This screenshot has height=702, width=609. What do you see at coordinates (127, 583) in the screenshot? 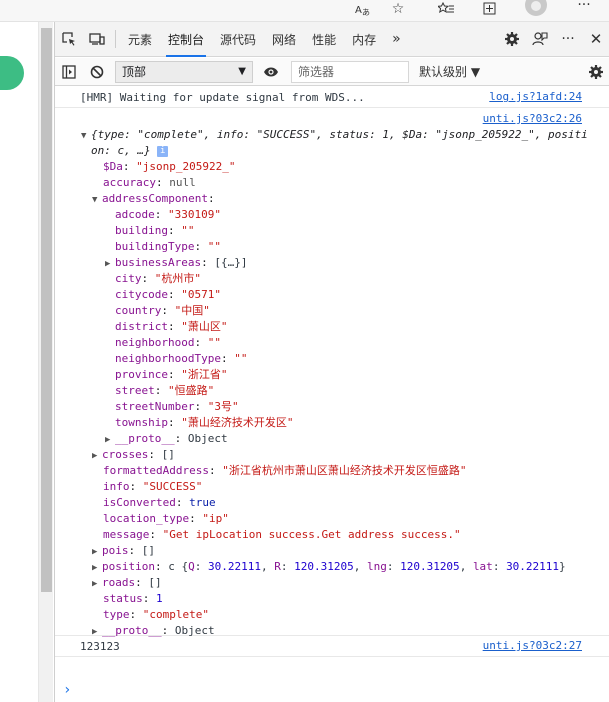
I see `prop-row-expandable: ▶ roads: []` at bounding box center [127, 583].